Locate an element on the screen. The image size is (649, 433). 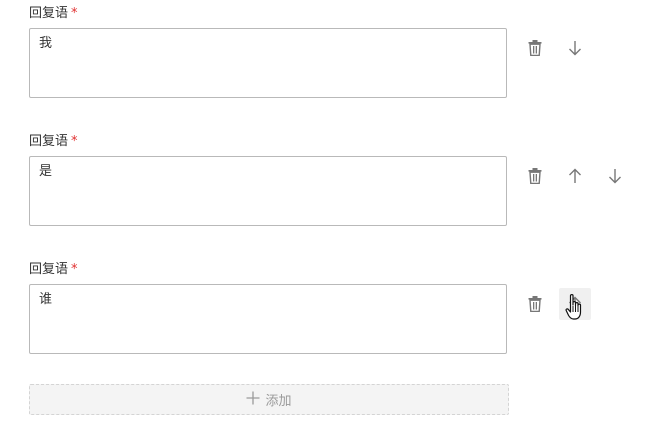
reply-textarea: 是 is located at coordinates (268, 191).